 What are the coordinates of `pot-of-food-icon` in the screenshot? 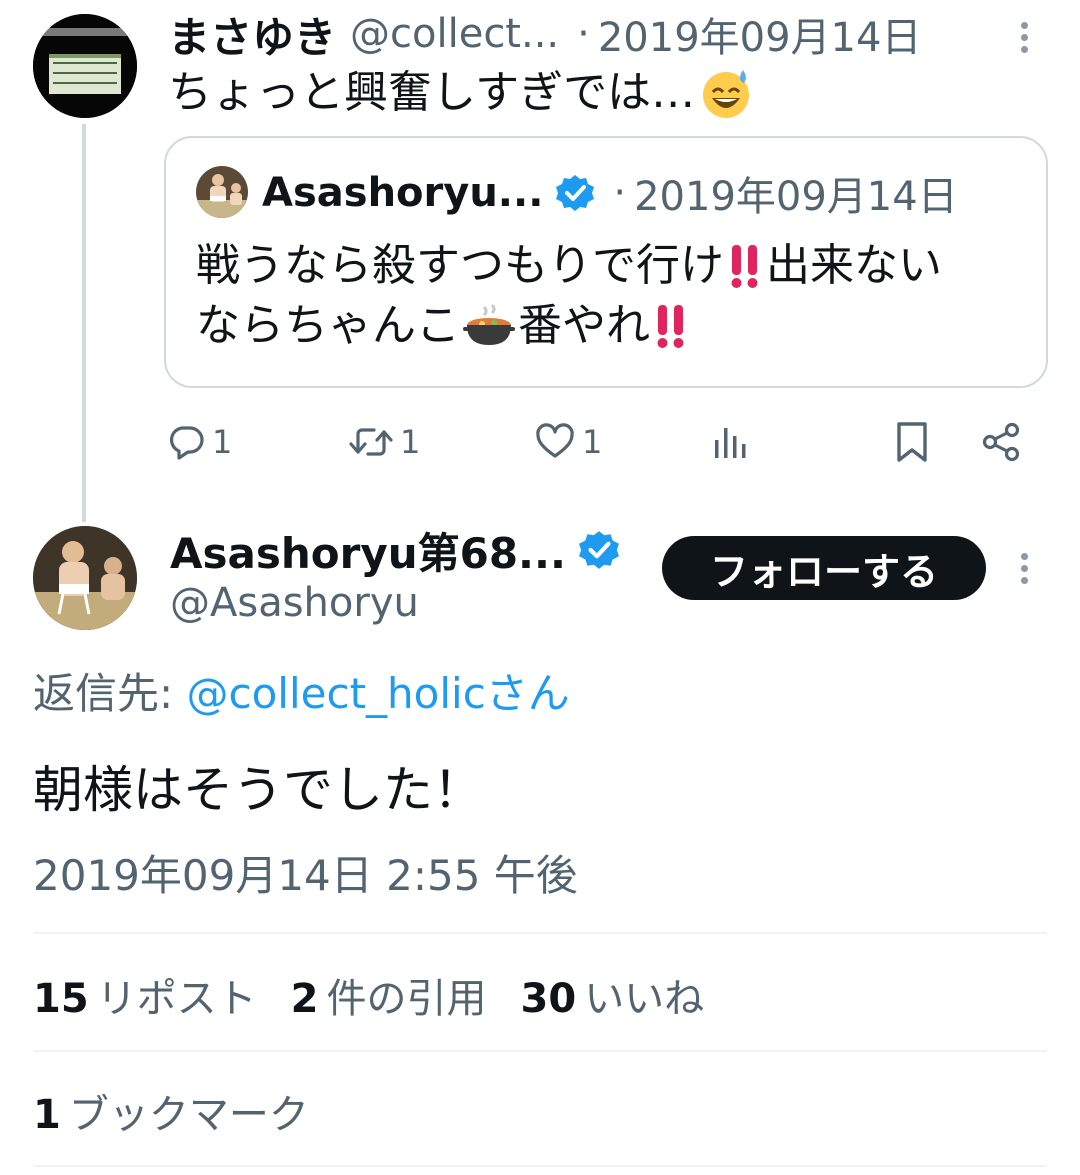 It's located at (489, 324).